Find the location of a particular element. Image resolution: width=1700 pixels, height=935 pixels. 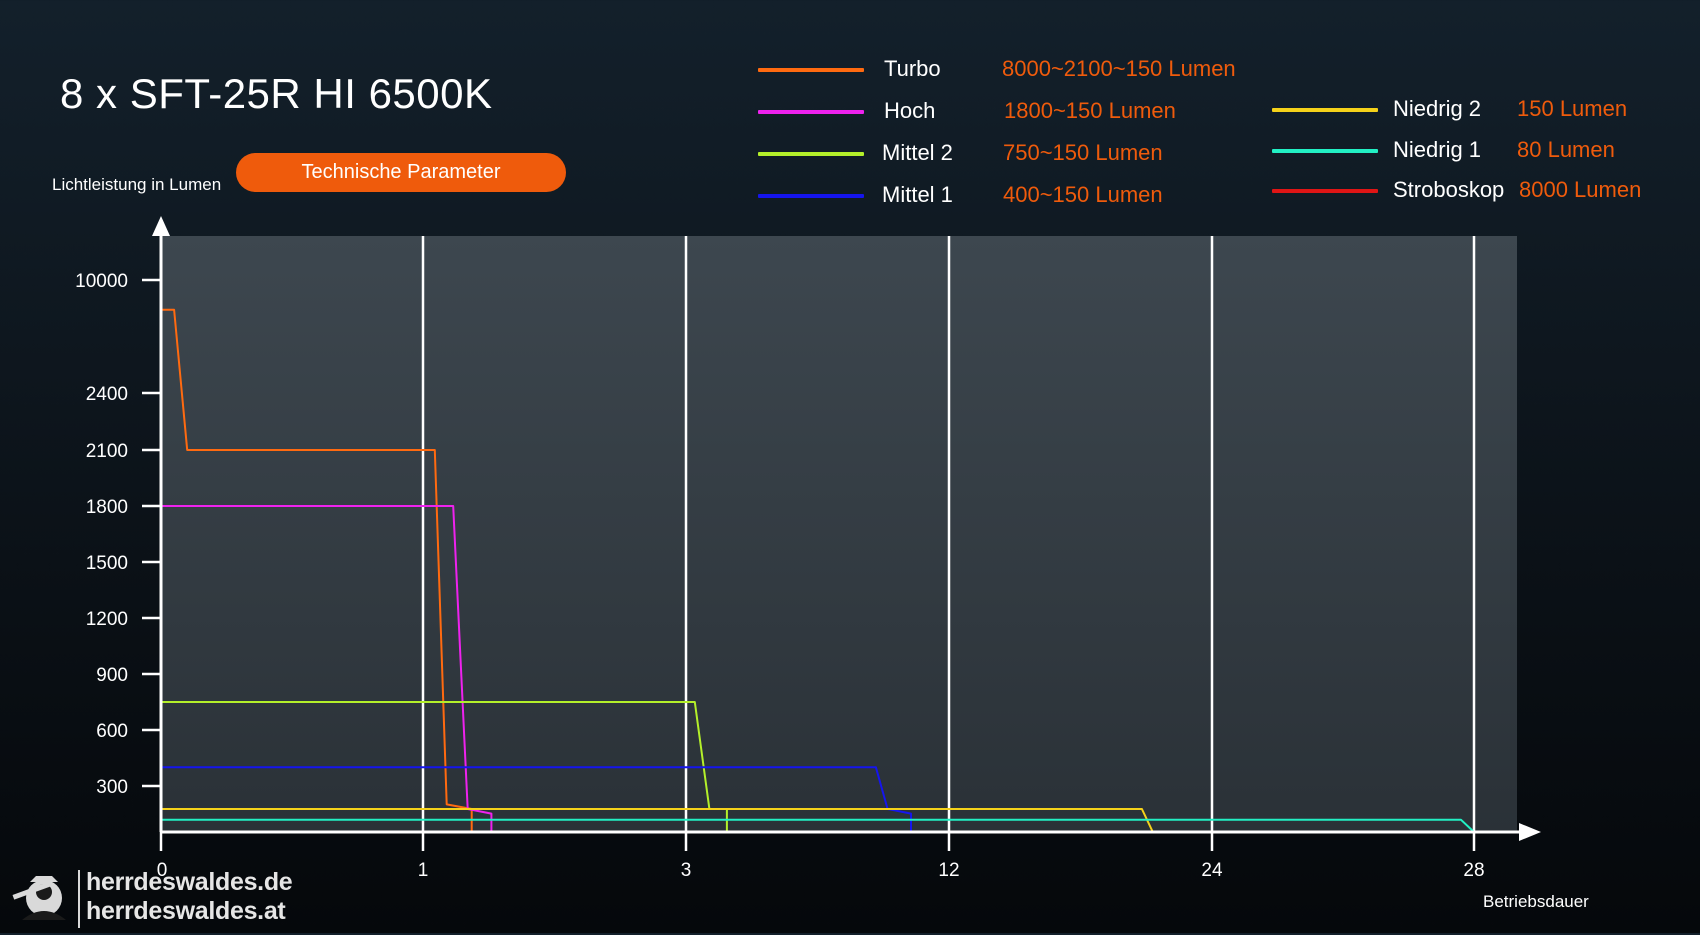

site-logo: herrdeswaldes.de herrdeswaldes.at is located at coordinates (153, 899).